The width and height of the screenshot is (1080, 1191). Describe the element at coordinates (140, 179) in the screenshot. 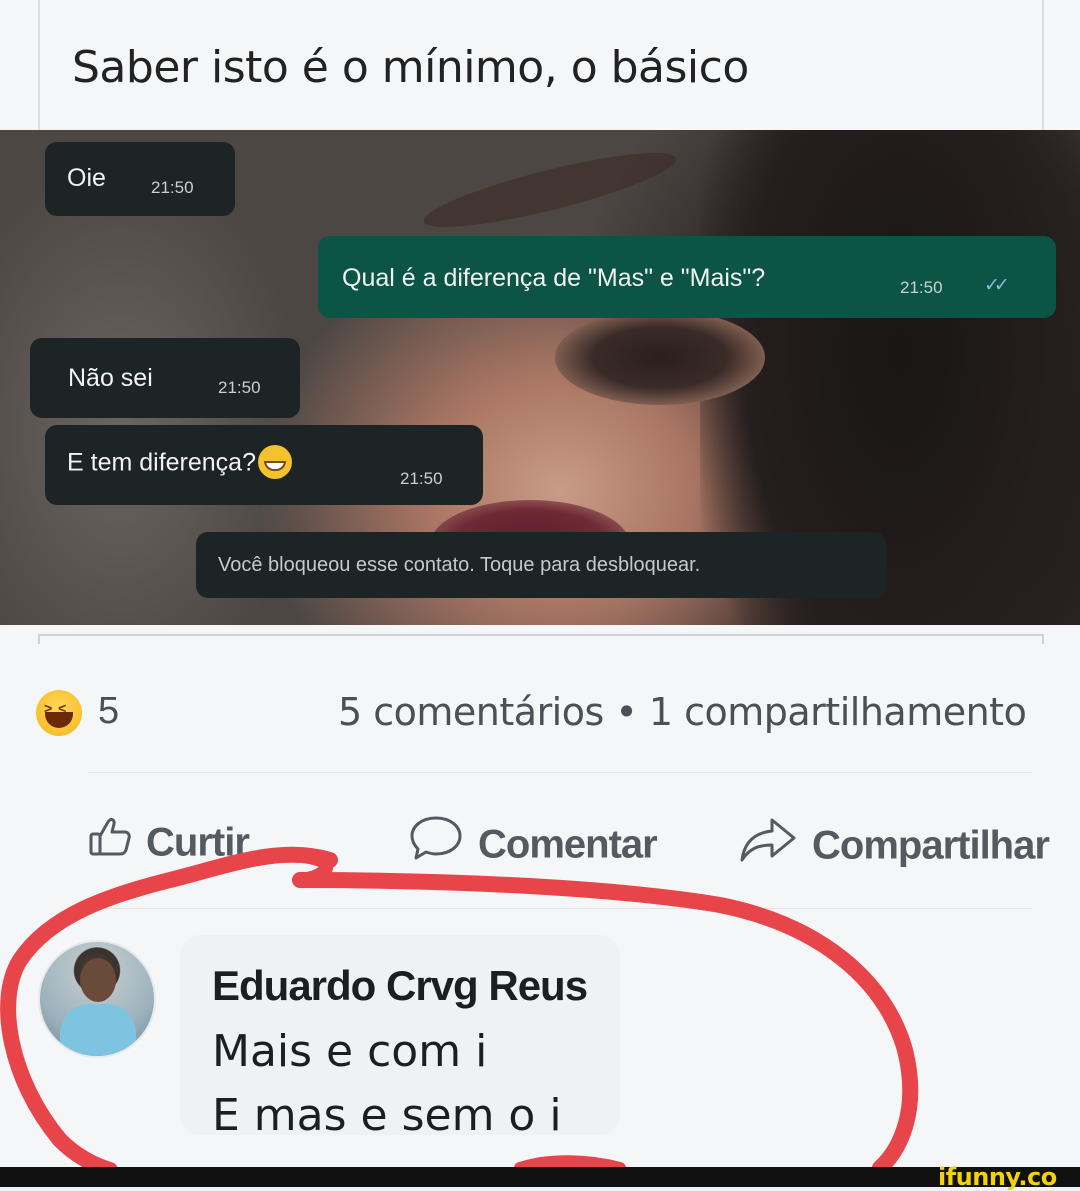

I see `chat-bubble-incoming: Oie 21:50` at that location.